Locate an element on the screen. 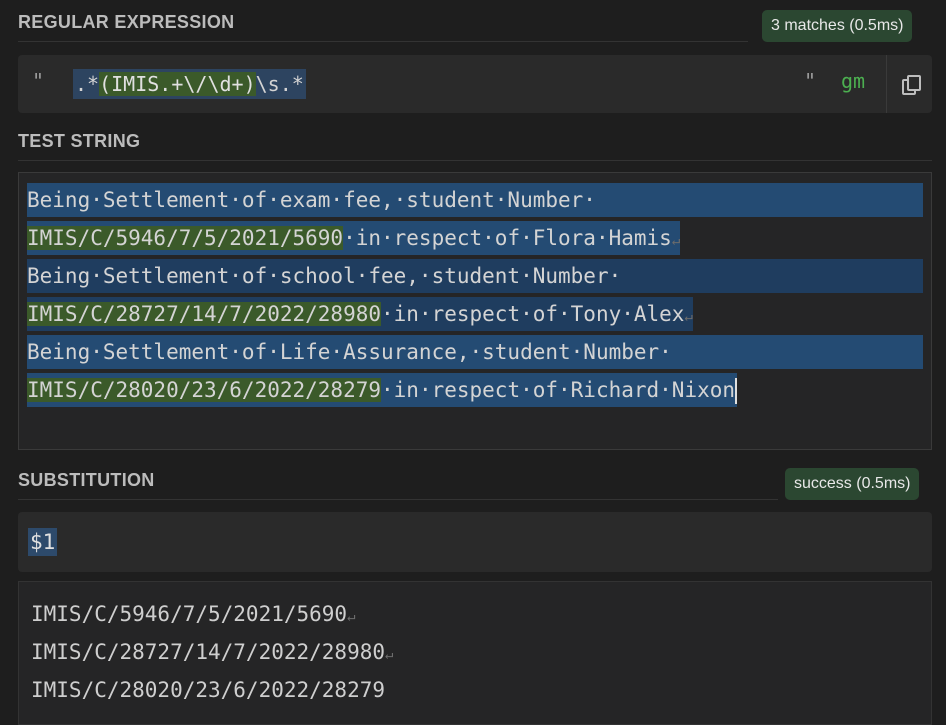 The image size is (946, 725). regex-open-delimiter: " is located at coordinates (38, 81).